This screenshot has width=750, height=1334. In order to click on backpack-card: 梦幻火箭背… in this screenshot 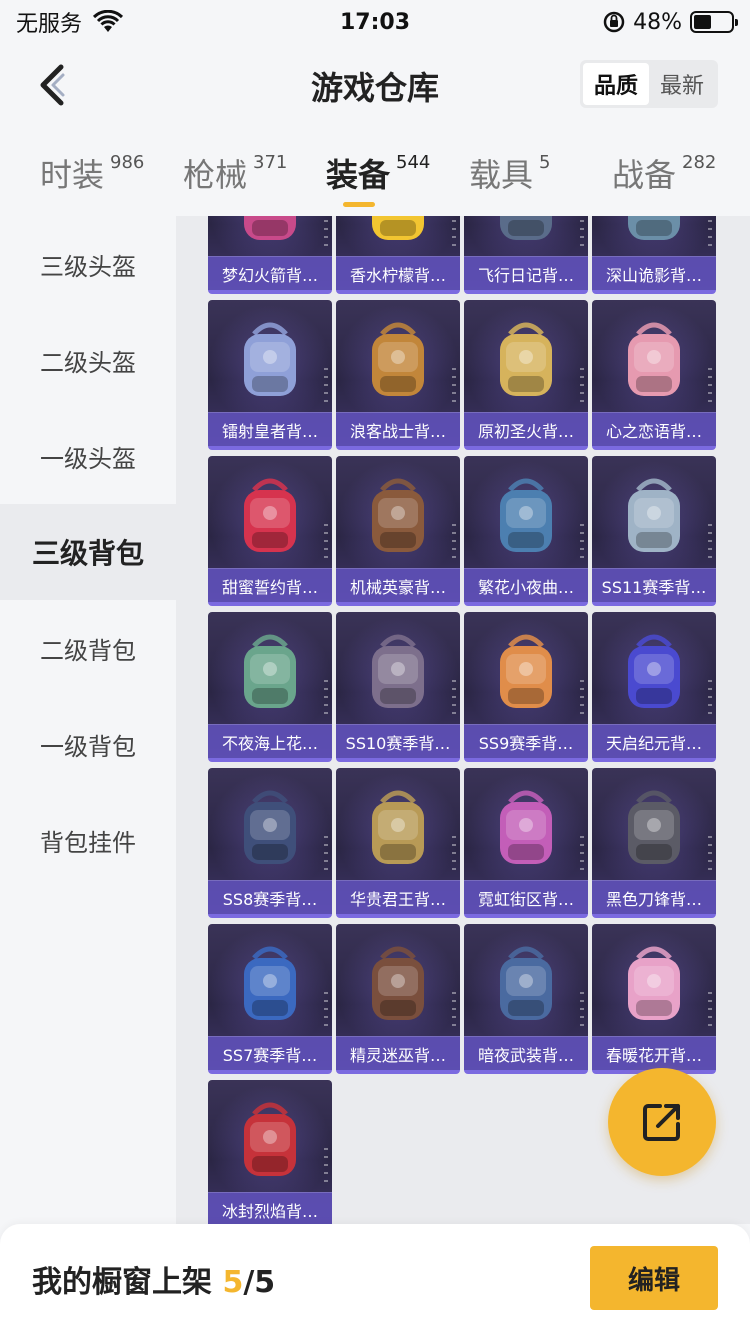, I will do `click(270, 255)`.